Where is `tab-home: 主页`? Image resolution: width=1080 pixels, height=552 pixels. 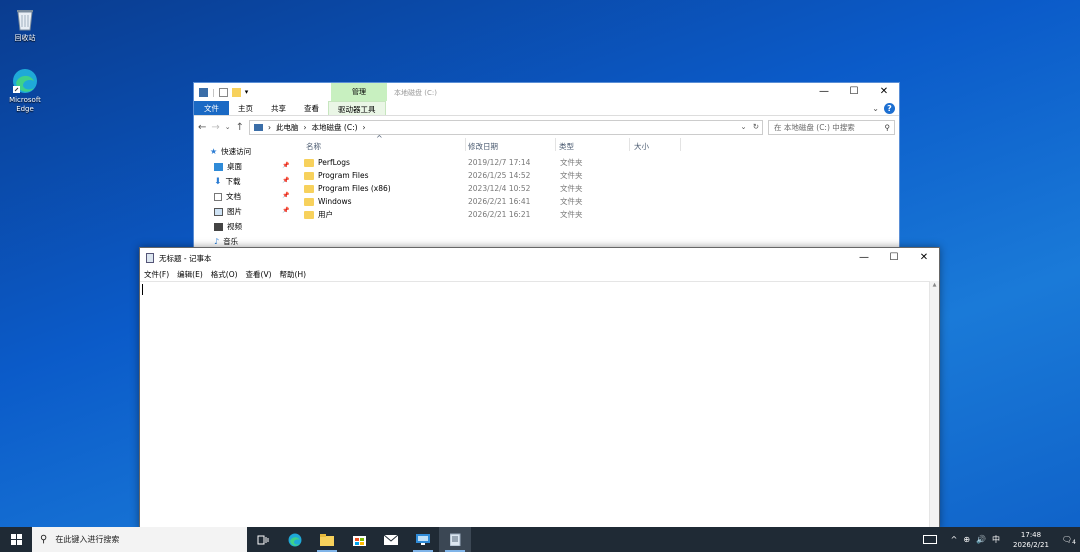
tab-home: 主页 is located at coordinates (245, 108).